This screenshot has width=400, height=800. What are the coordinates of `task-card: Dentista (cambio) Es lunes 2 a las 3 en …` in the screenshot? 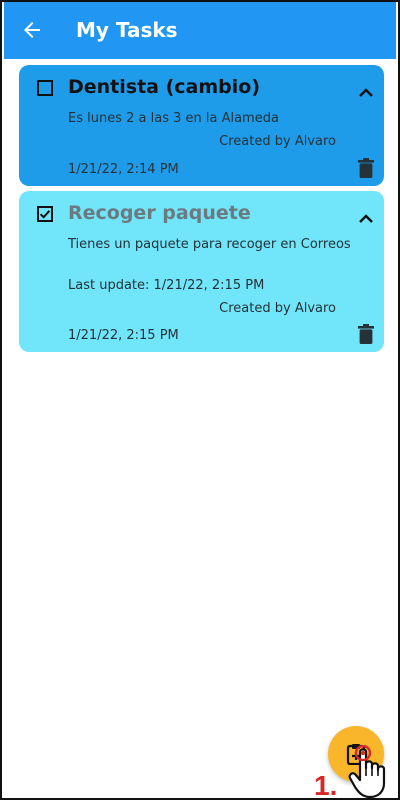 It's located at (201, 125).